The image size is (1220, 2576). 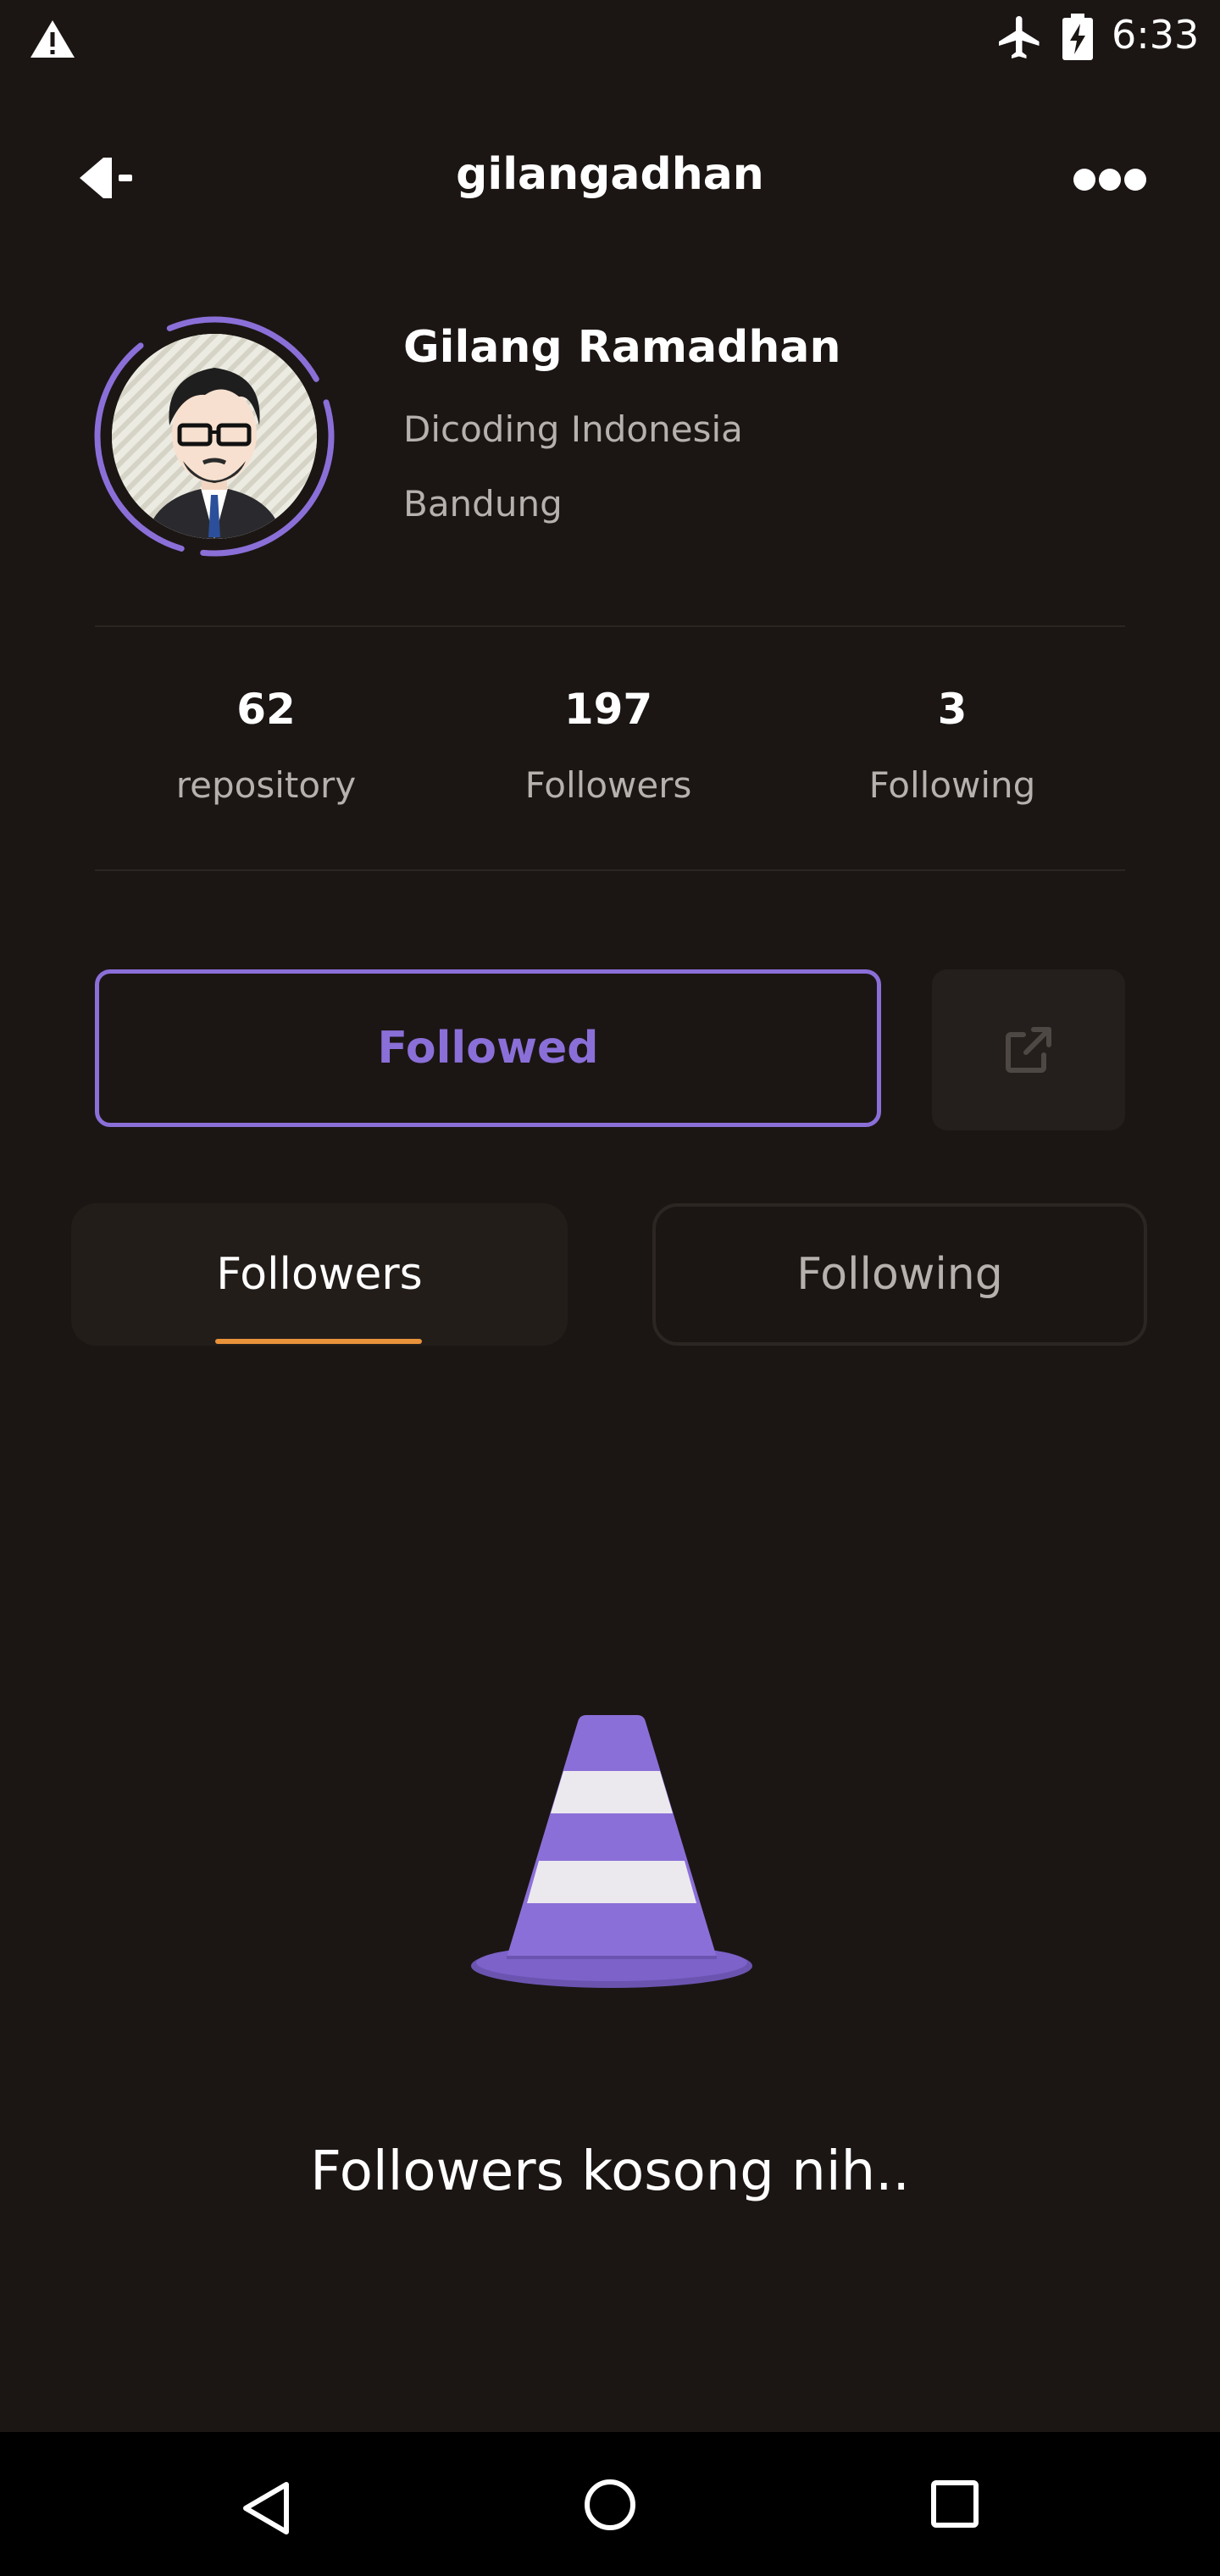 I want to click on airplane-mode-icon, so click(x=1019, y=37).